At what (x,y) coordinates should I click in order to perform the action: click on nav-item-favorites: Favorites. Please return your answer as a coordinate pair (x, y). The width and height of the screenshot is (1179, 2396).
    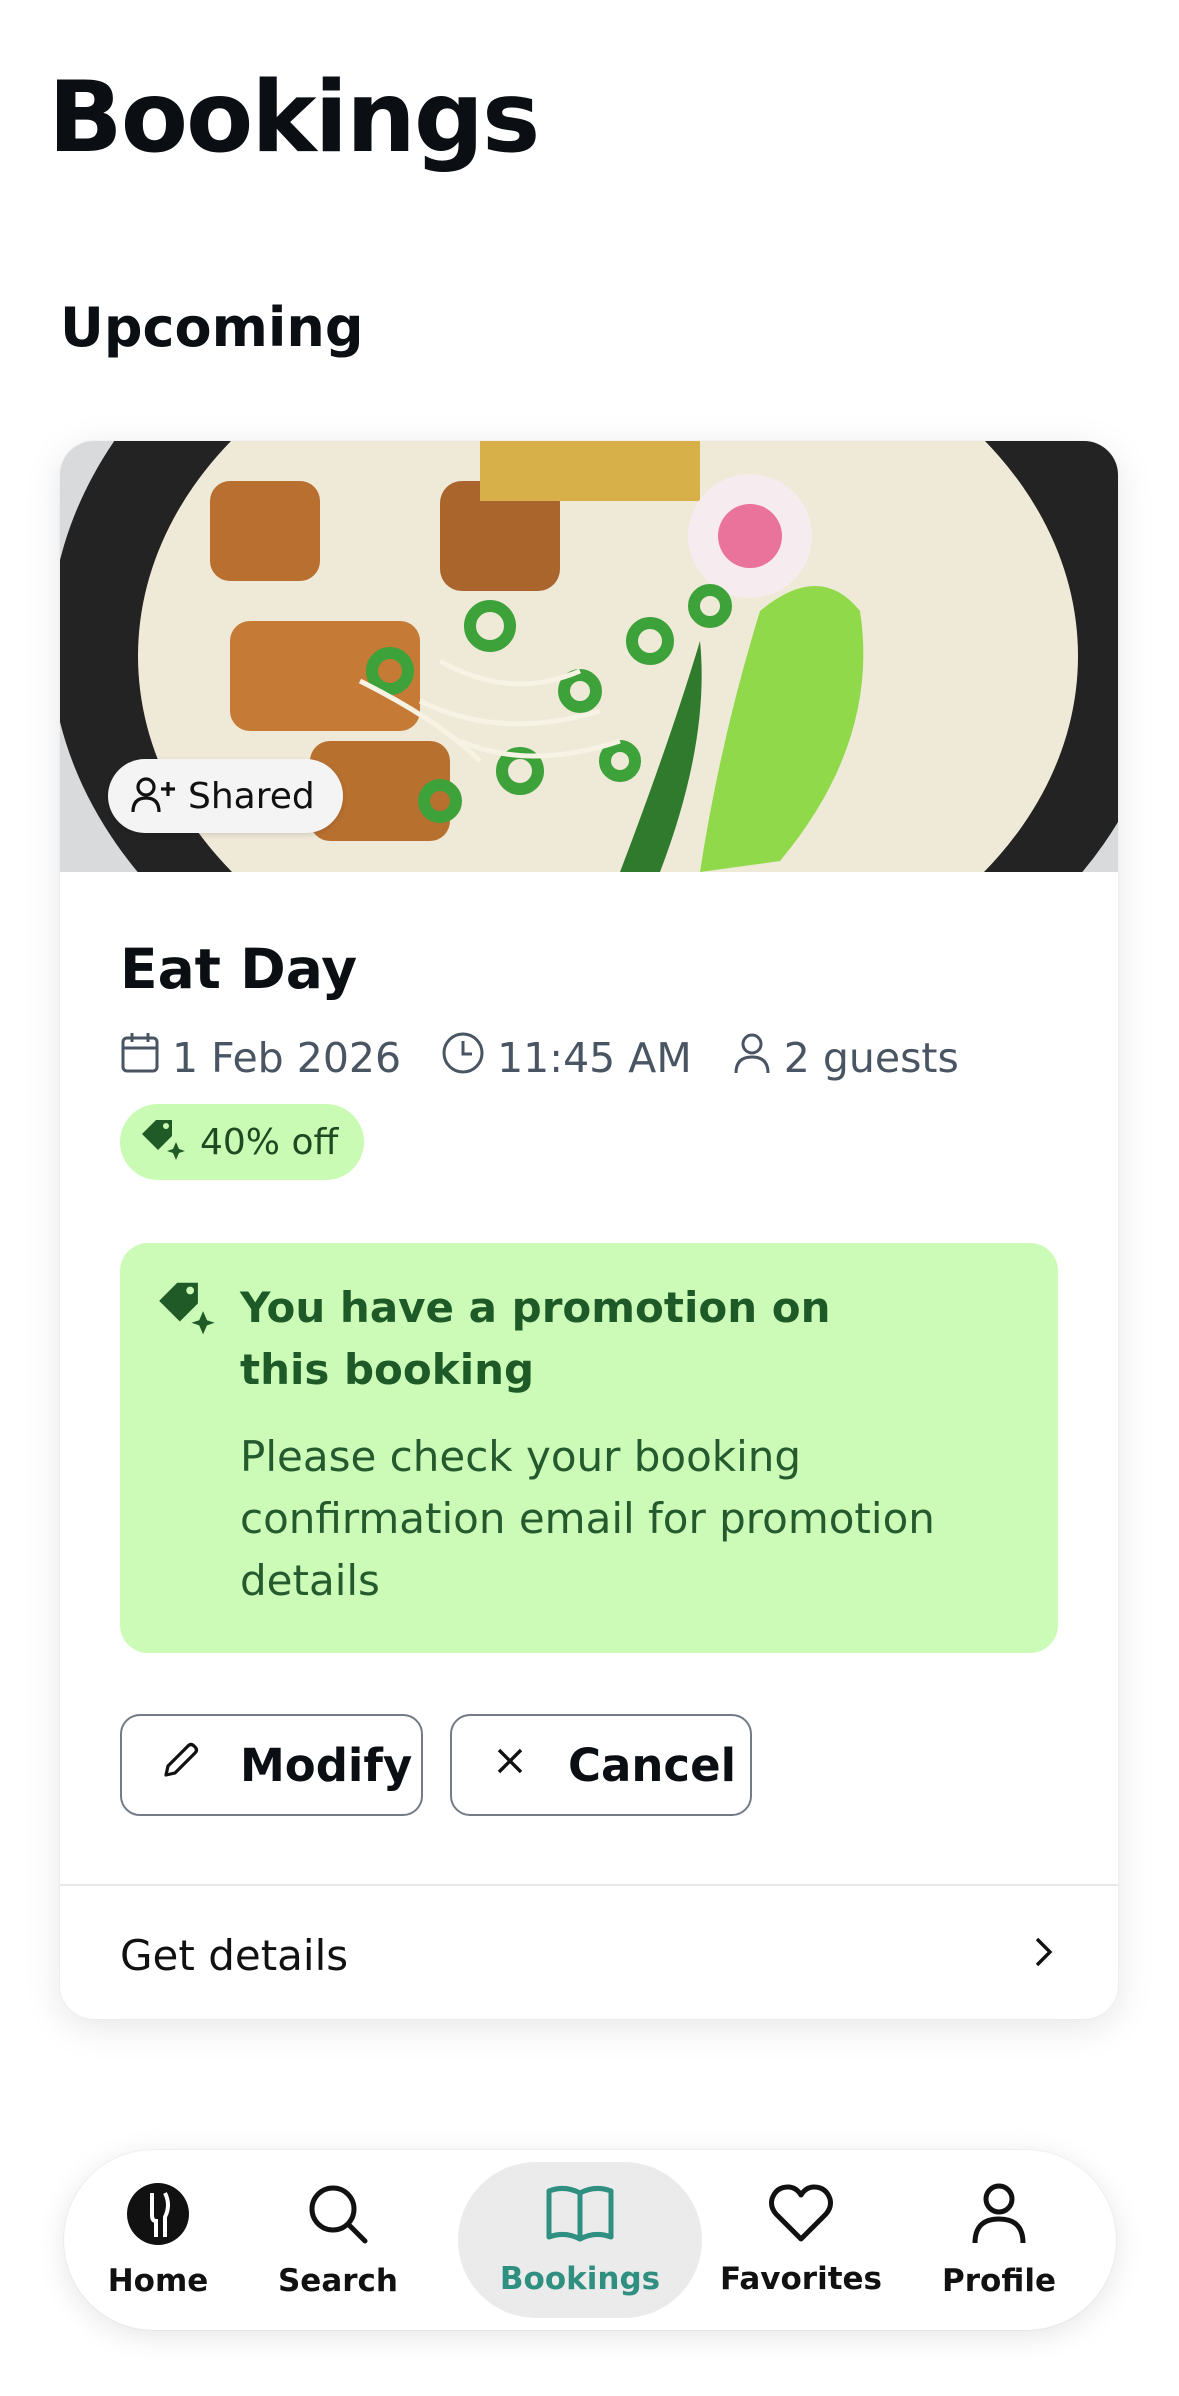
    Looking at the image, I should click on (801, 2240).